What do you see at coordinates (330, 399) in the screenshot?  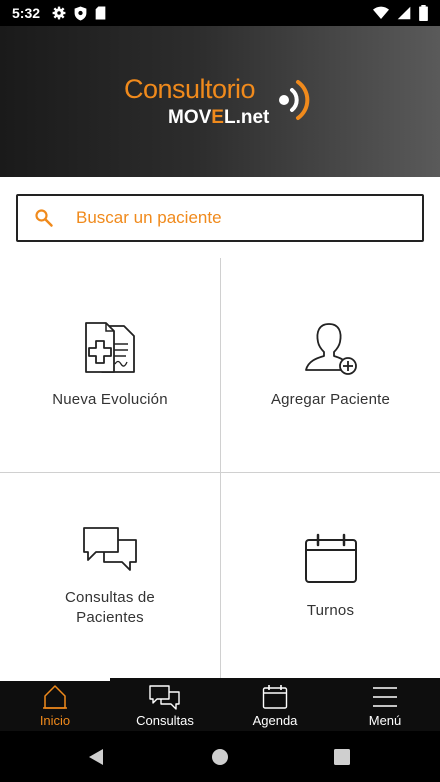 I see `tile-label: Agregar Paciente` at bounding box center [330, 399].